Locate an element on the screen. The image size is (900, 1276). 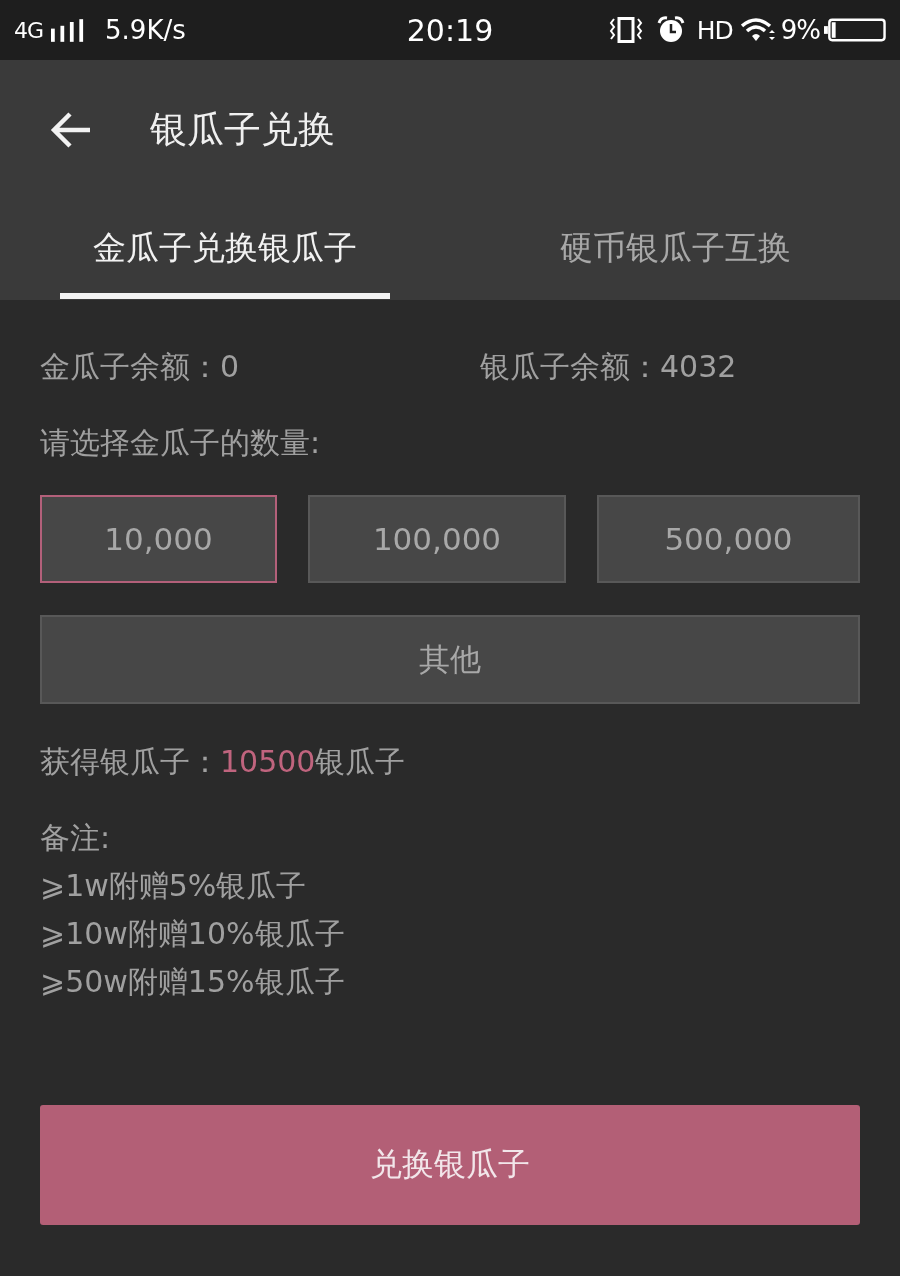
amount-prompt: 请选择金瓜子的数量: is located at coordinates (181, 443).